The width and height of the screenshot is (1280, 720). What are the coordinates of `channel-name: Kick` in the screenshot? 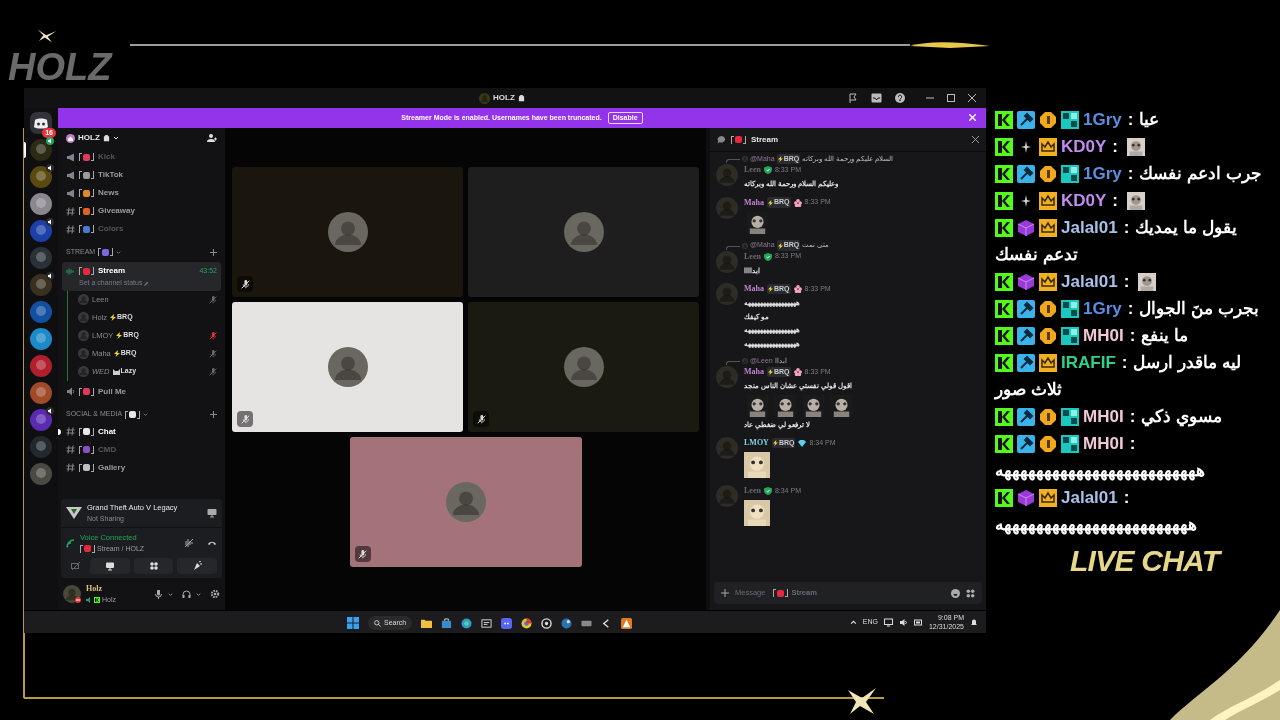 It's located at (106, 157).